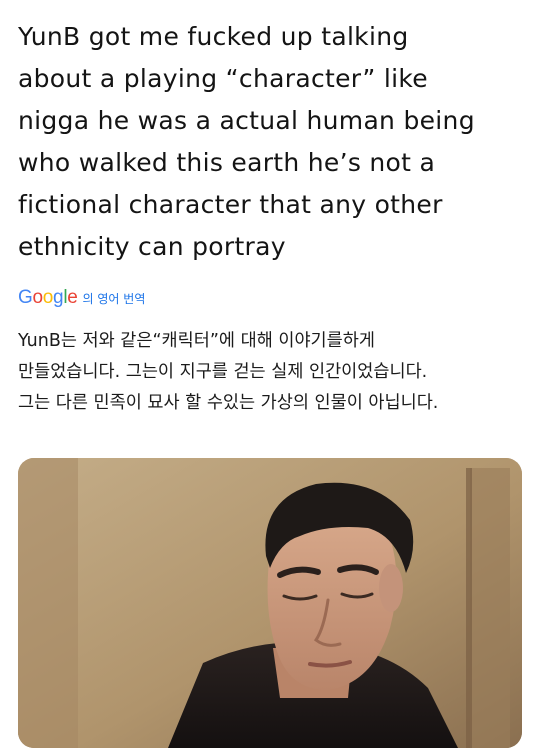 The height and width of the screenshot is (748, 540). I want to click on google-logo: Google, so click(48, 297).